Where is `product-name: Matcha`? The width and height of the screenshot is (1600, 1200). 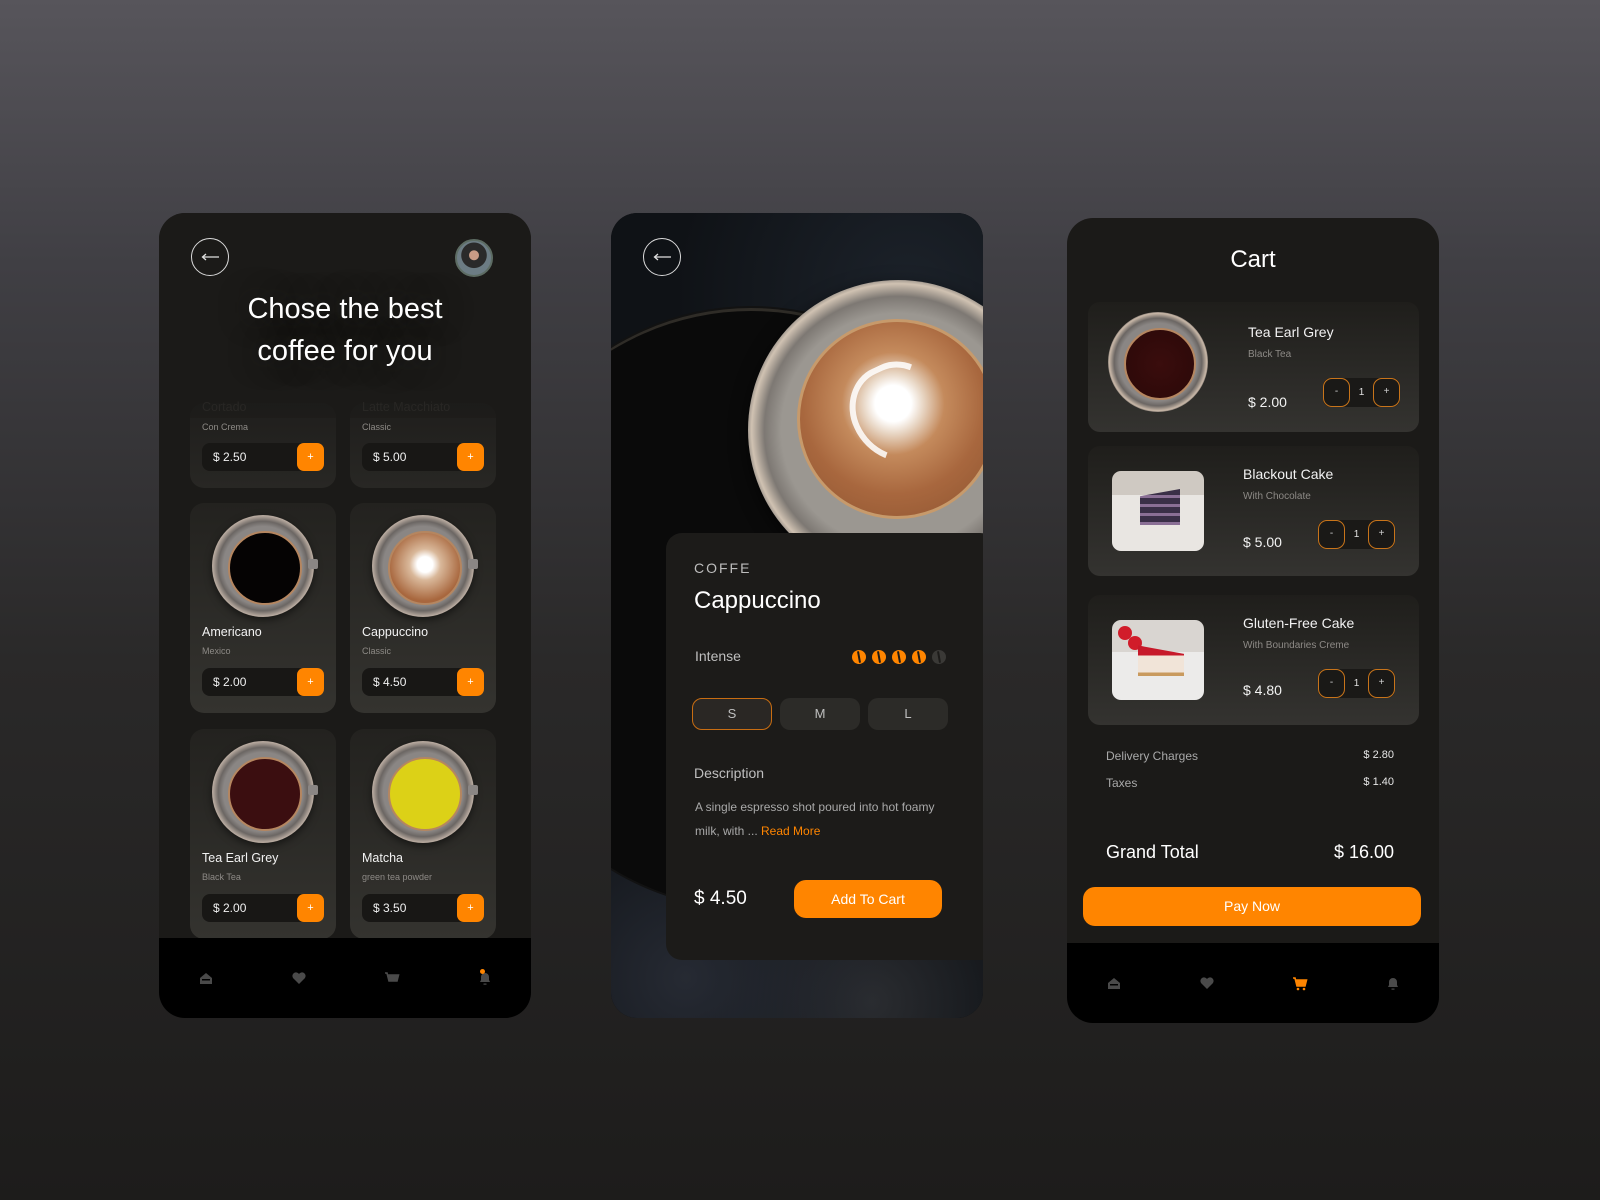 product-name: Matcha is located at coordinates (382, 858).